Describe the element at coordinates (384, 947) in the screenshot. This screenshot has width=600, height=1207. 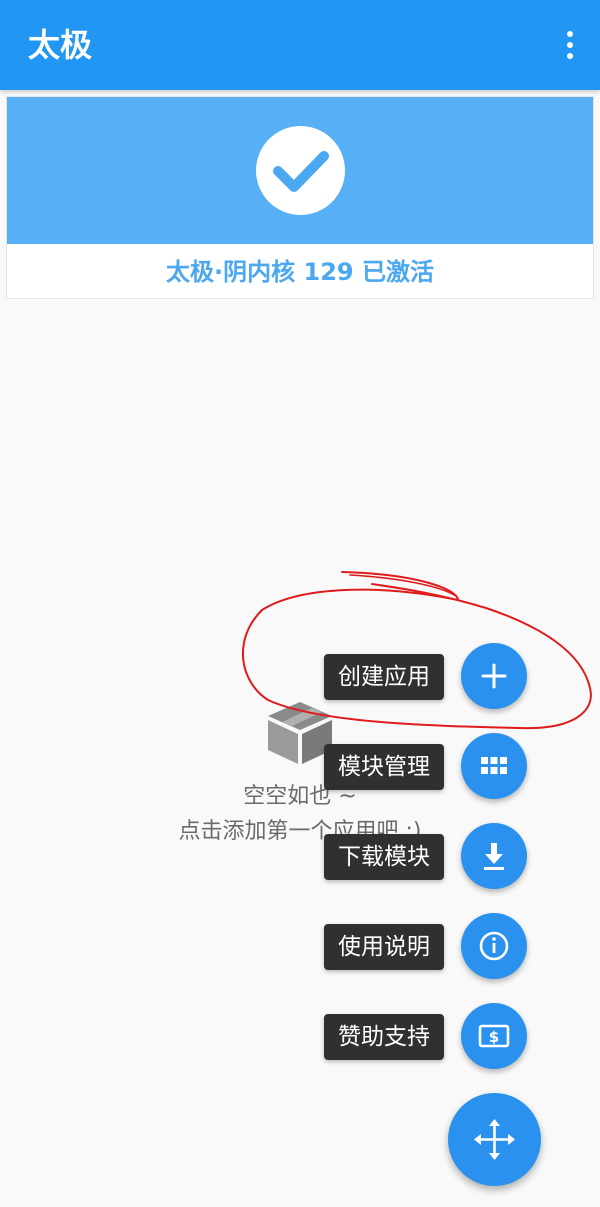
I see `fab-label-instructions: 使用说明` at that location.